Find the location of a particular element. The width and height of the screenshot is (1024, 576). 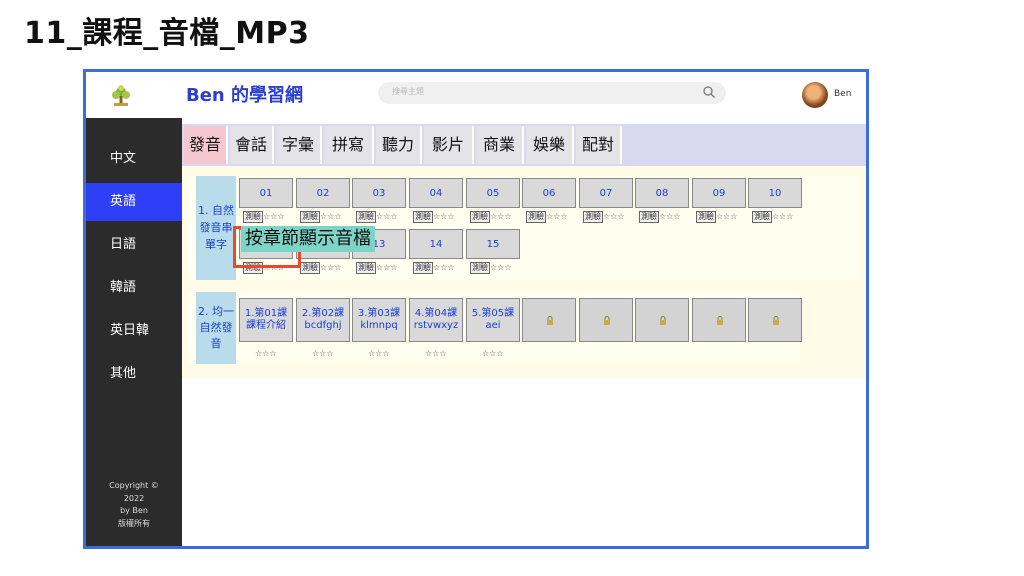

tab-conversation: 會話 is located at coordinates (252, 145).